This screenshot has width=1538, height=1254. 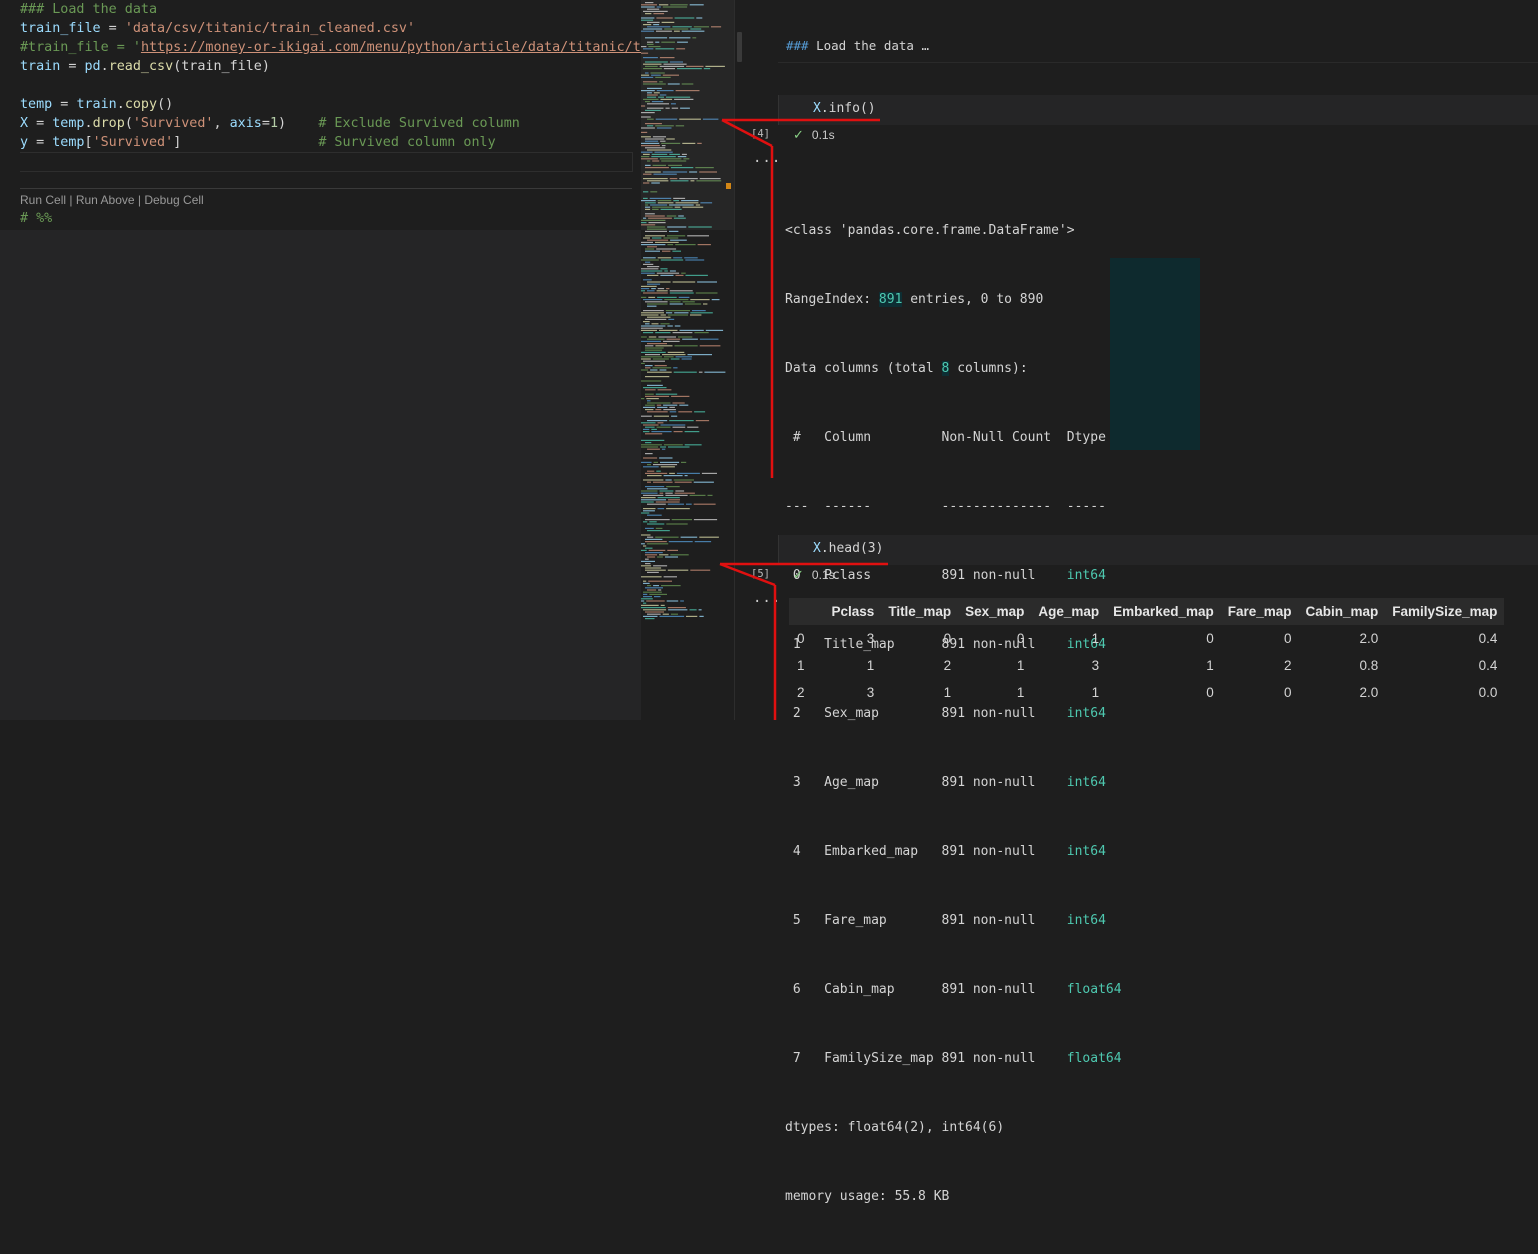 What do you see at coordinates (688, 115) in the screenshot?
I see `minimap-slider` at bounding box center [688, 115].